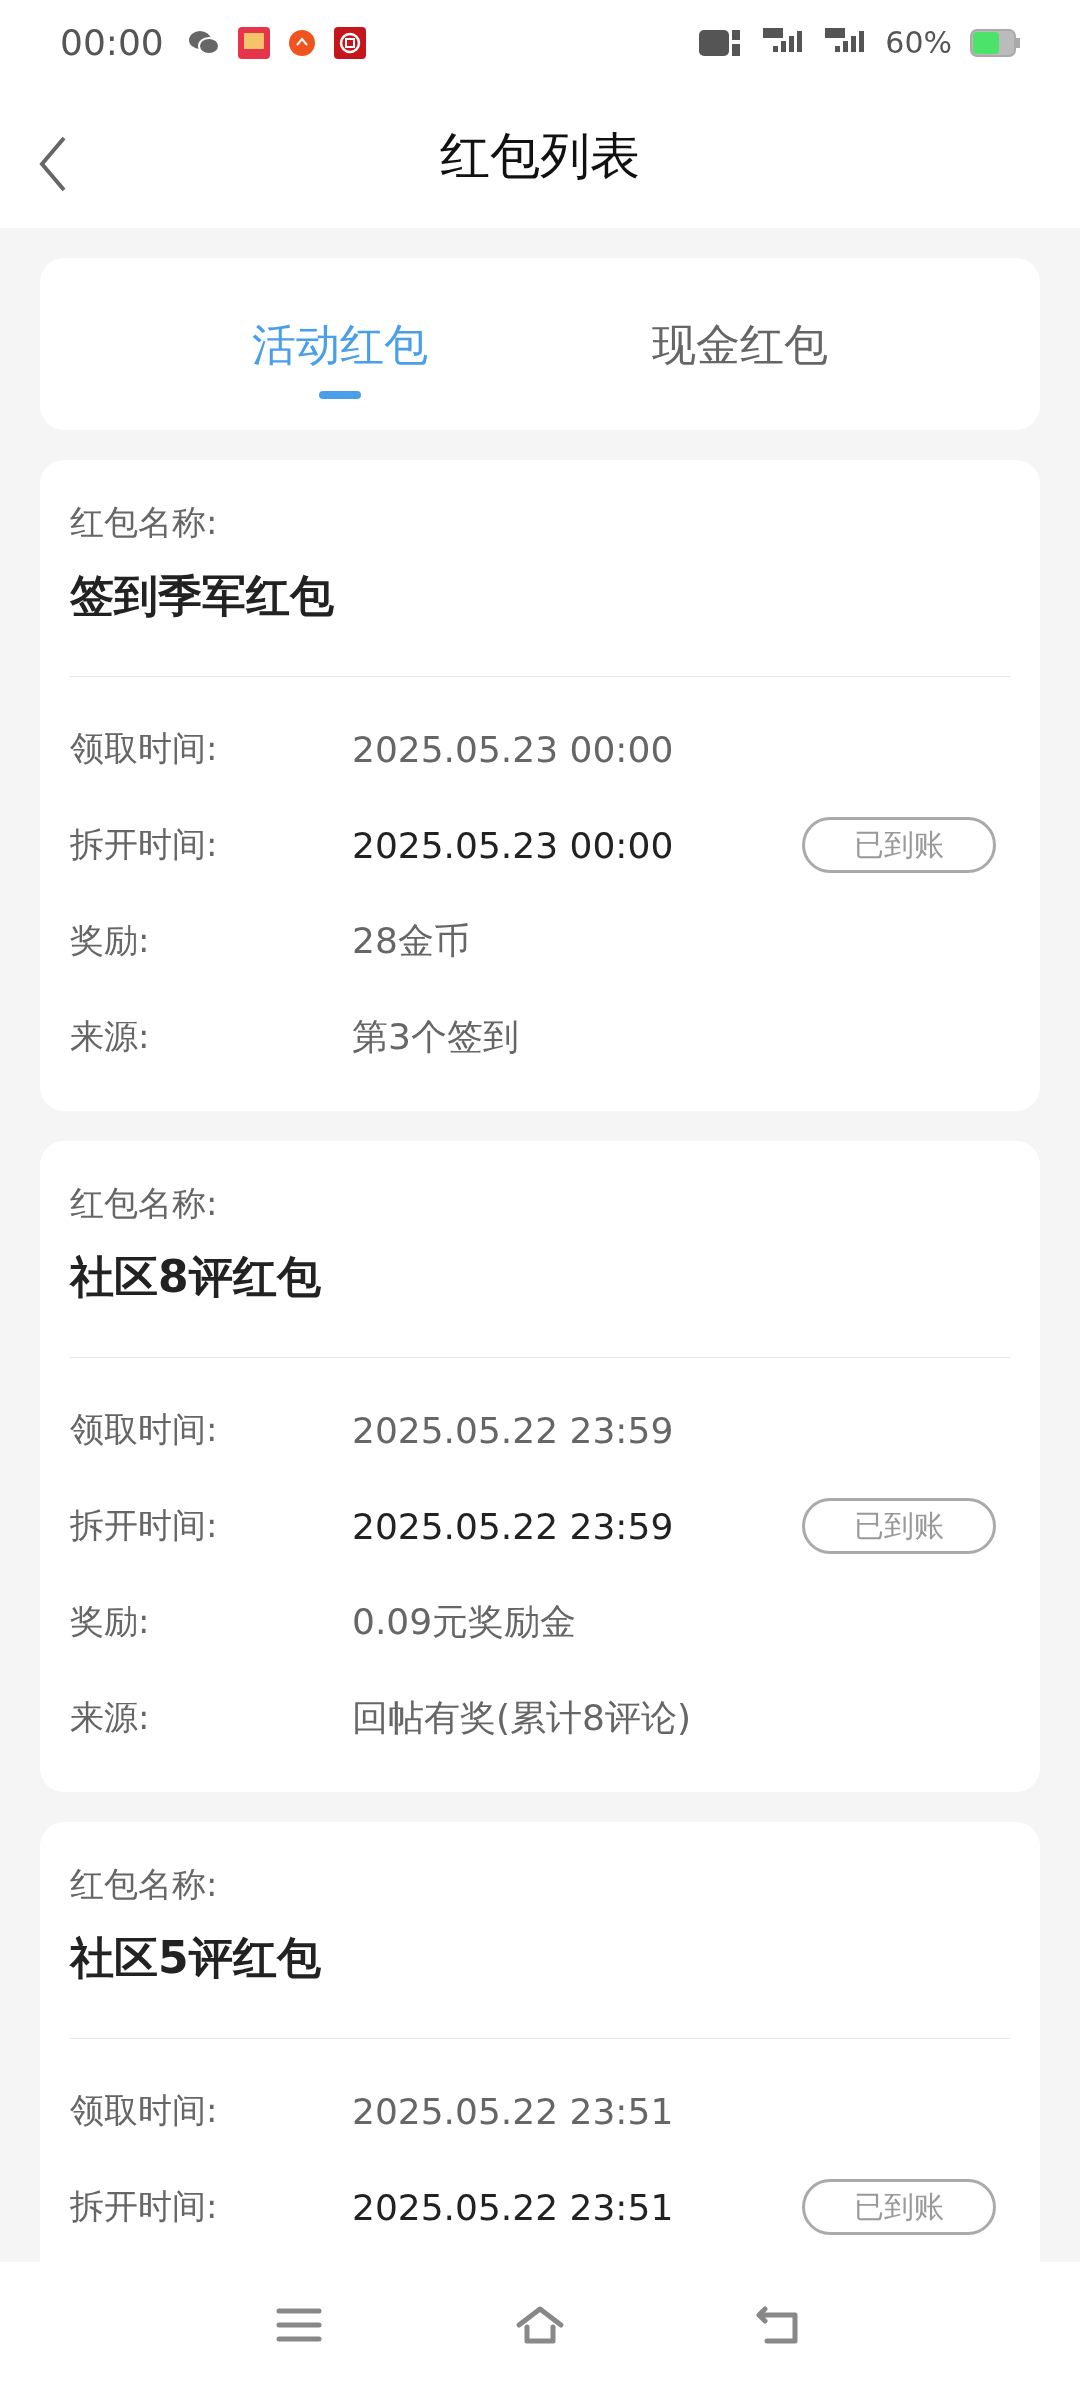 The image size is (1080, 2388). Describe the element at coordinates (202, 596) in the screenshot. I see `packet-name: 签到季军红包` at that location.